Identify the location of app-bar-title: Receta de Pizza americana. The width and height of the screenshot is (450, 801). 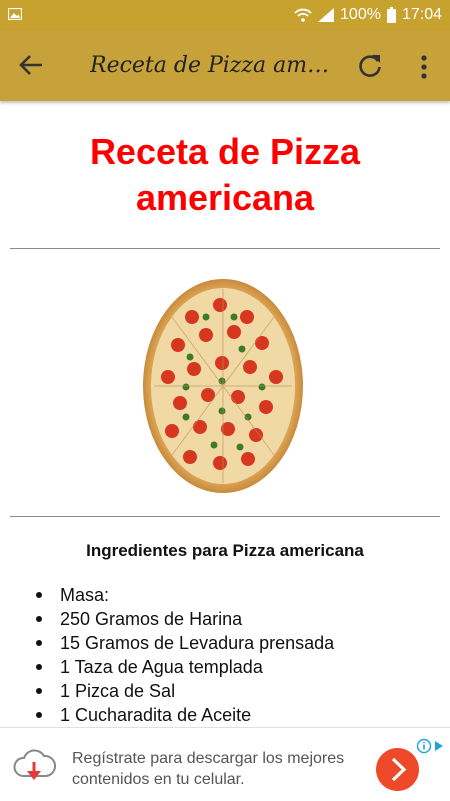
(210, 65).